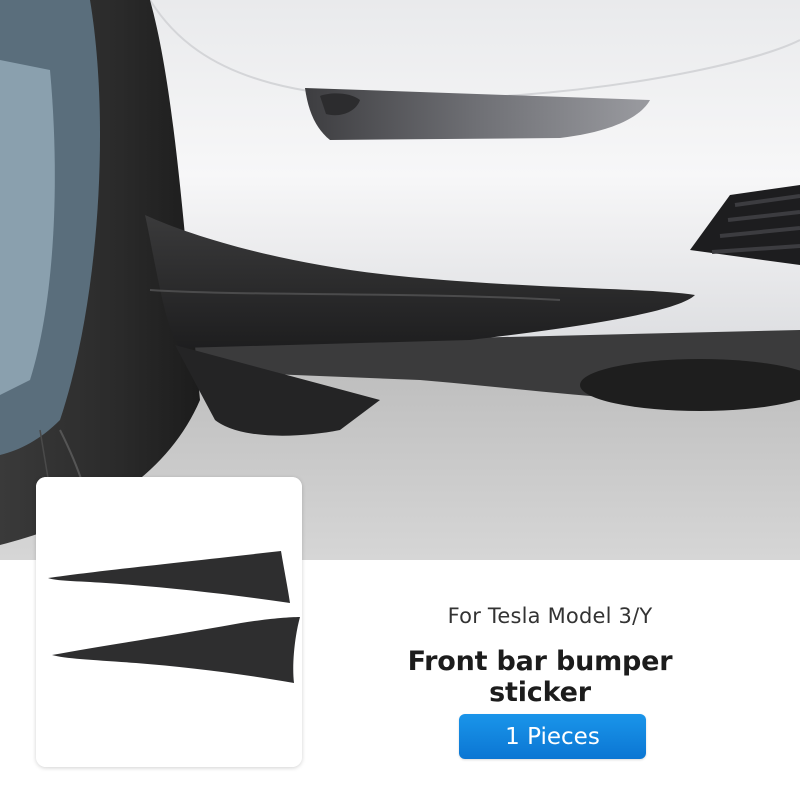  I want to click on spoiler-pieces-illustration, so click(169, 622).